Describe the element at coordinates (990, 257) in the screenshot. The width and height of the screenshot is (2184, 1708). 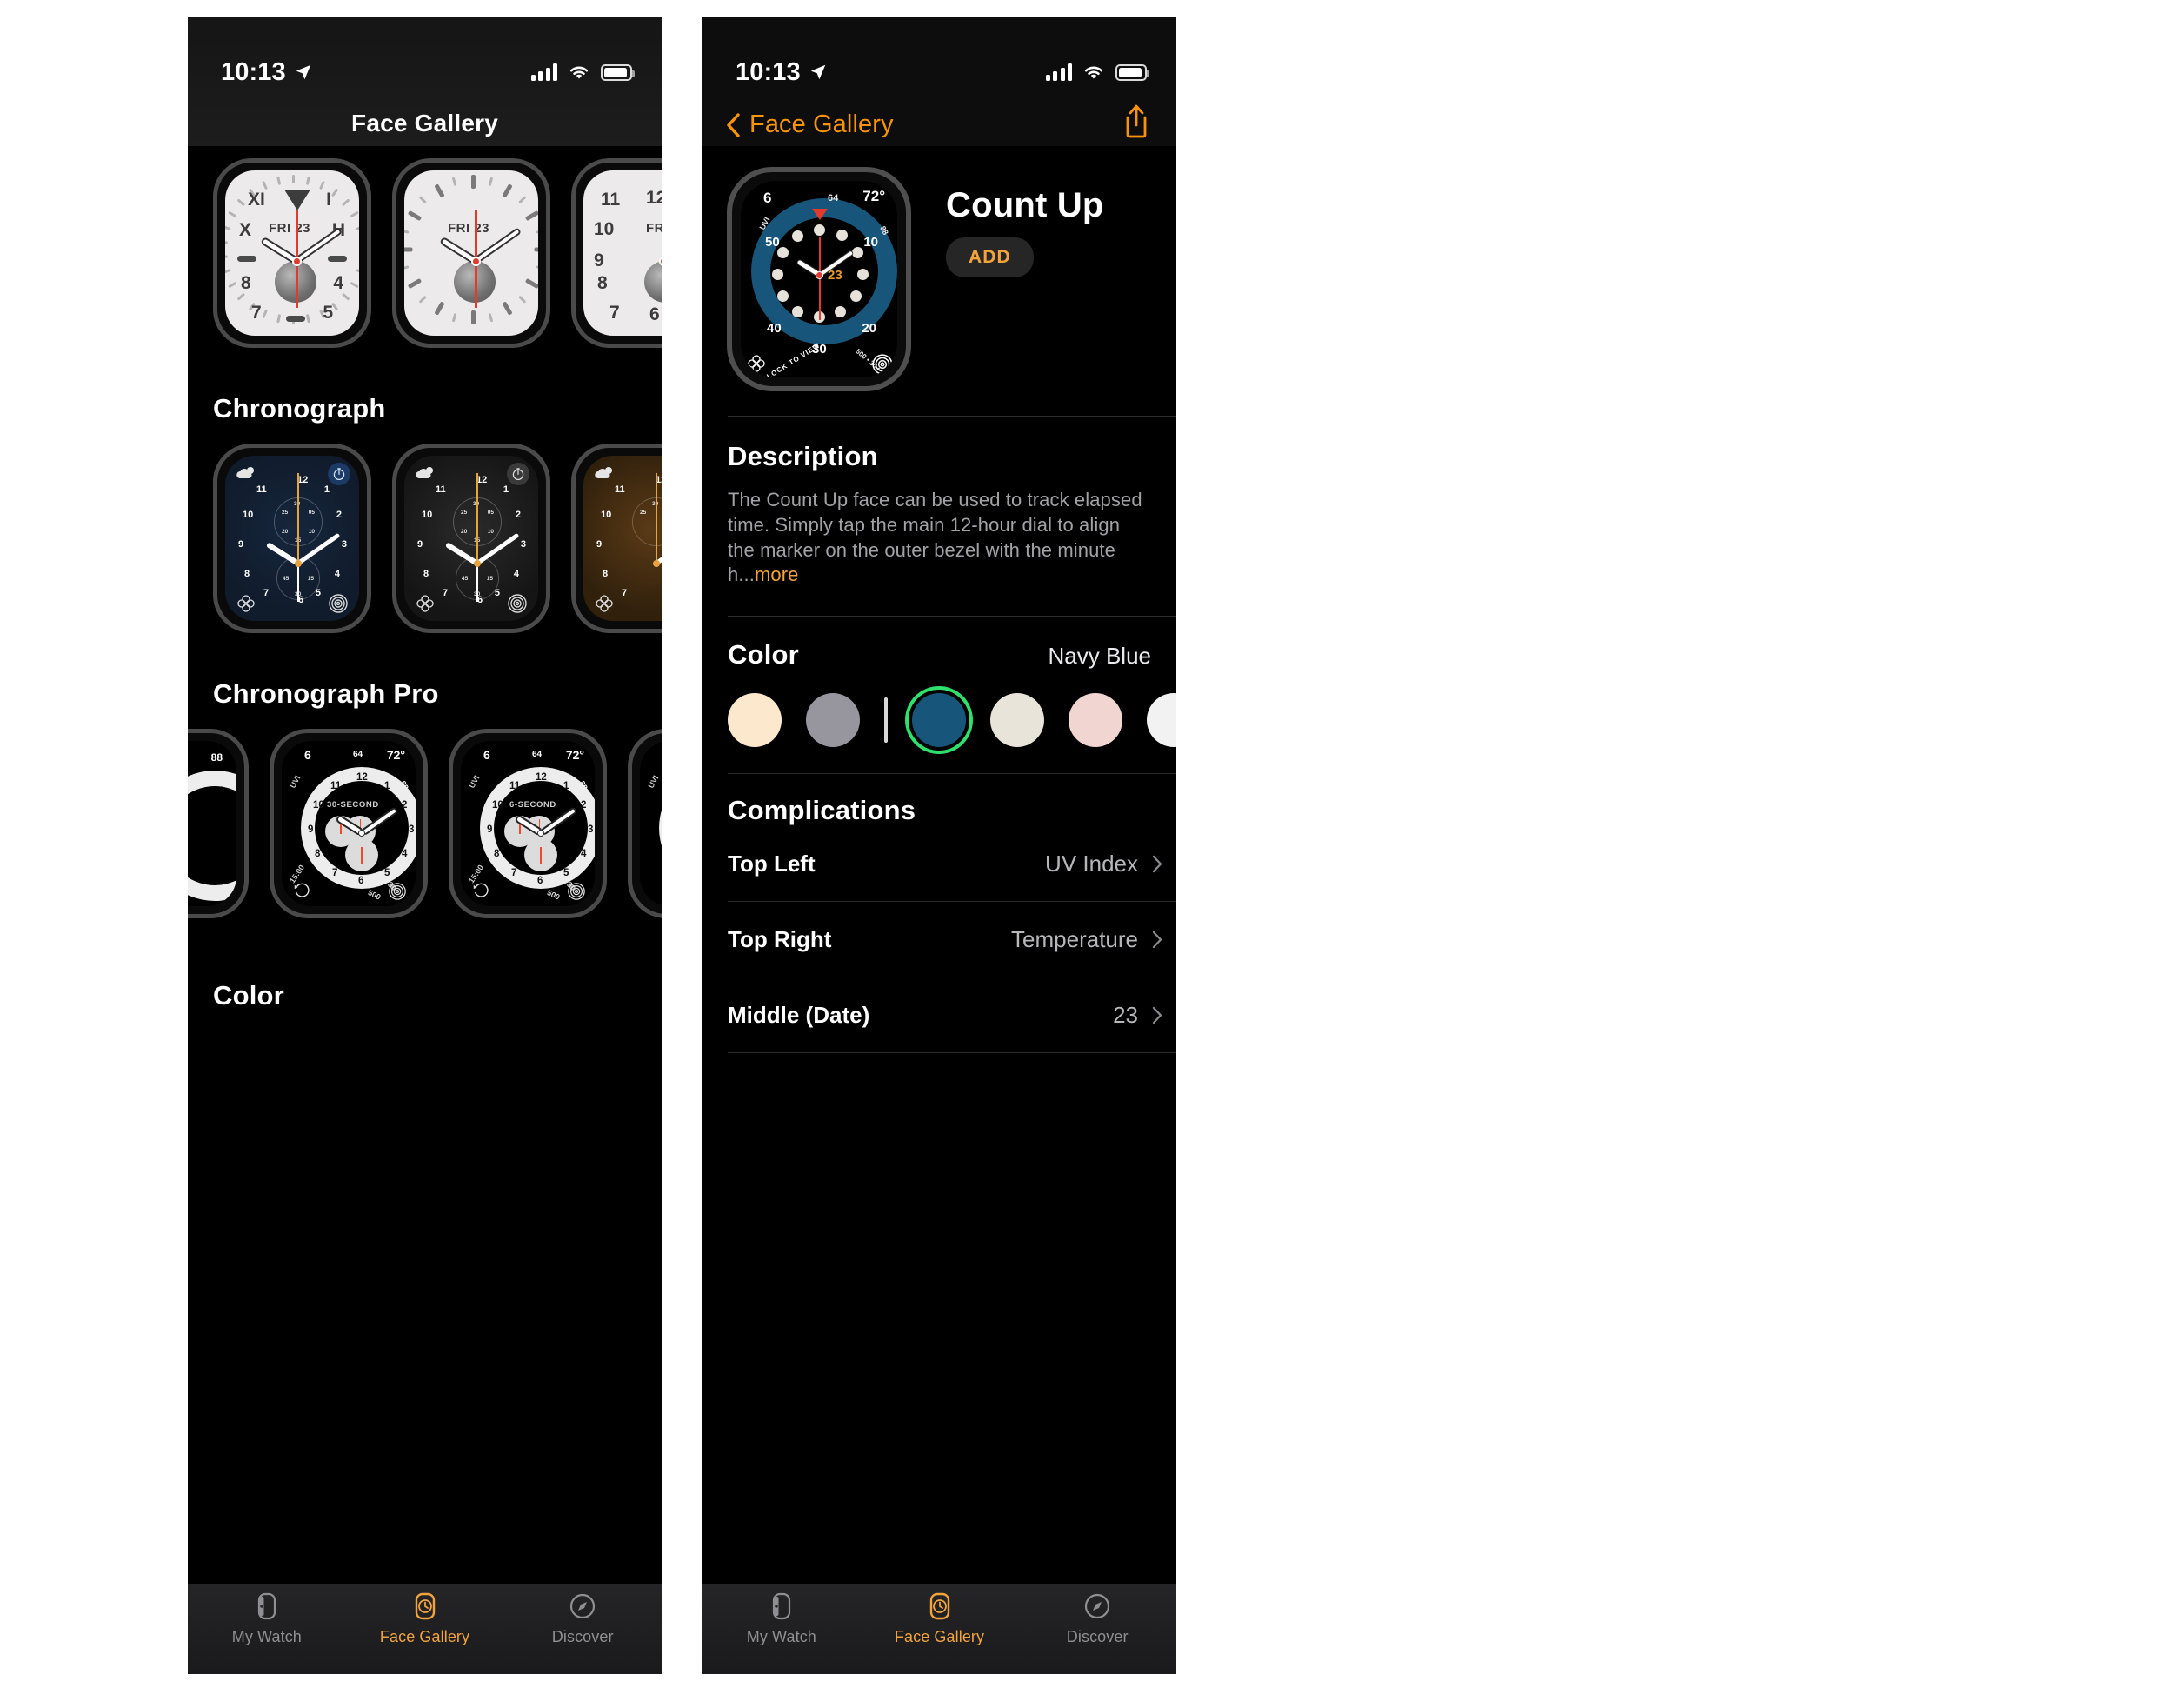
I see `add-button: ADD` at that location.